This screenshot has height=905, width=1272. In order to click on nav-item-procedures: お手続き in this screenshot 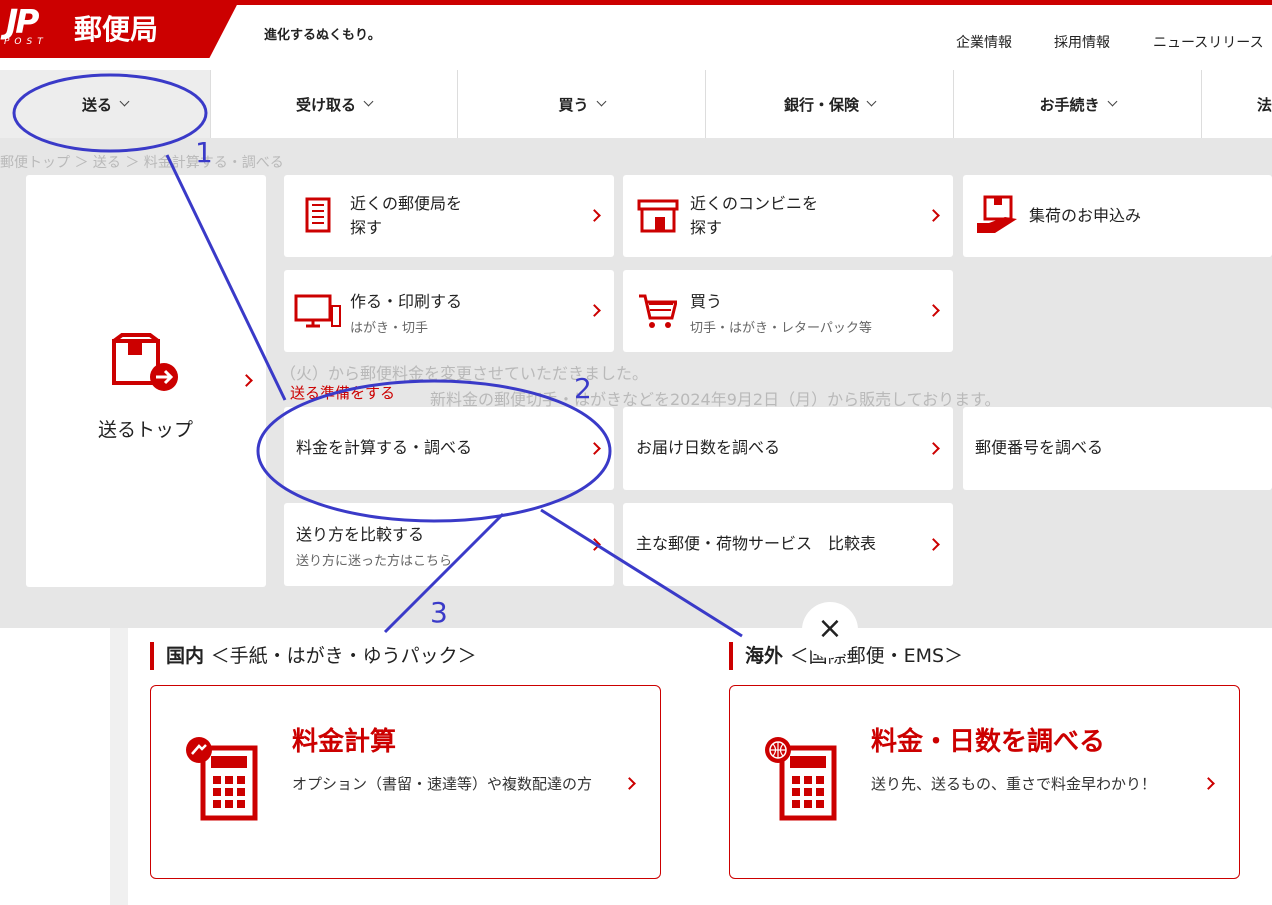, I will do `click(1078, 104)`.